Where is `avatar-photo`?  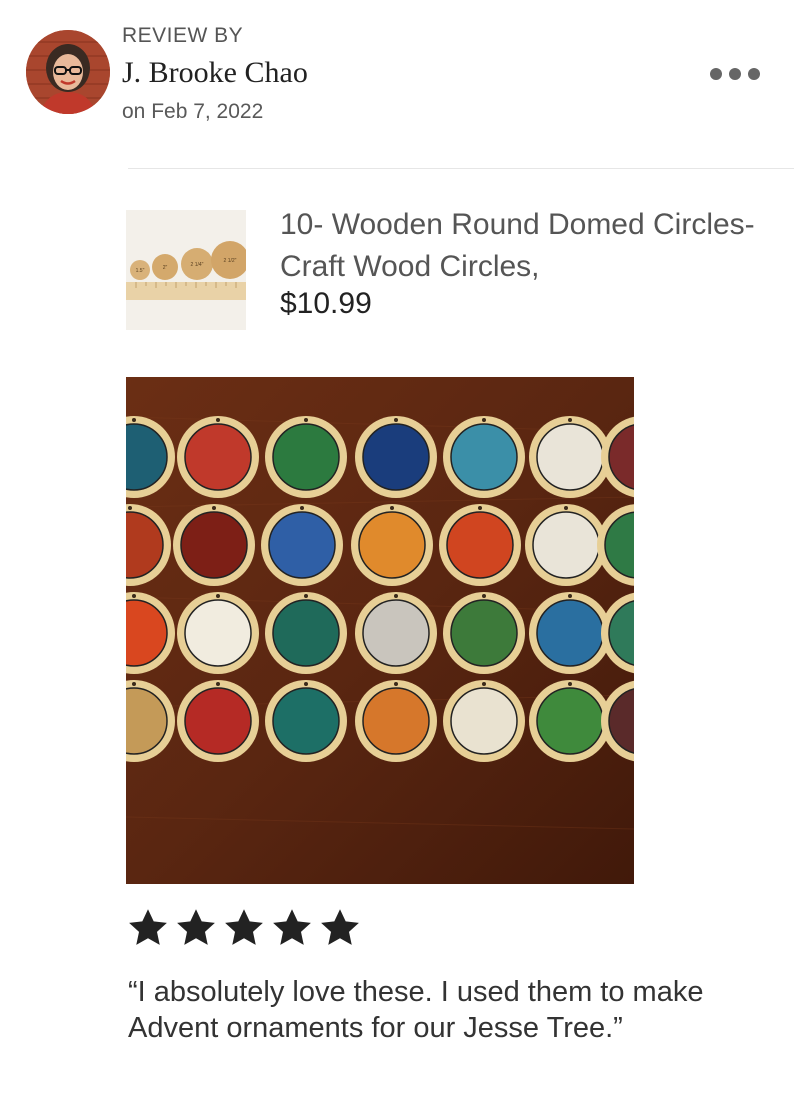 avatar-photo is located at coordinates (68, 72).